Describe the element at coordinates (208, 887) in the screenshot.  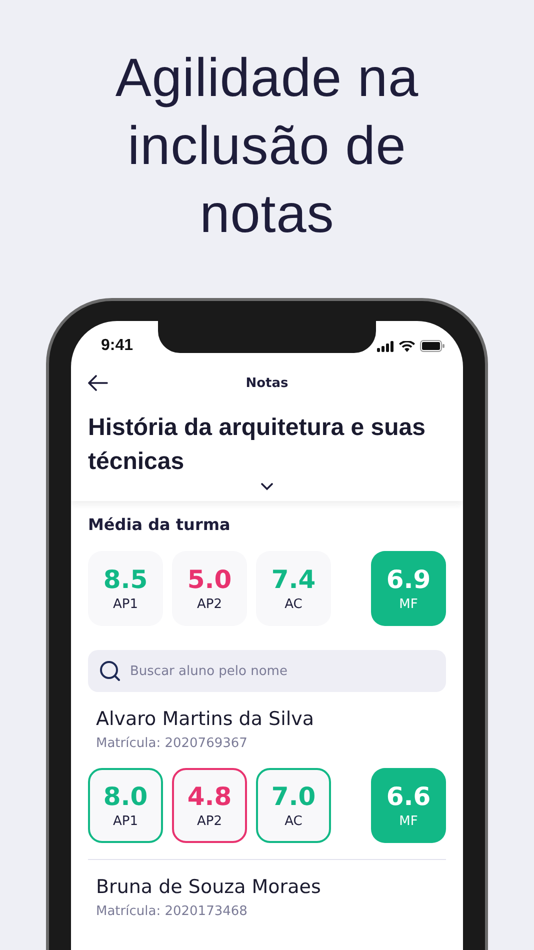
I see `student-name: Bruna de Souza Moraes` at that location.